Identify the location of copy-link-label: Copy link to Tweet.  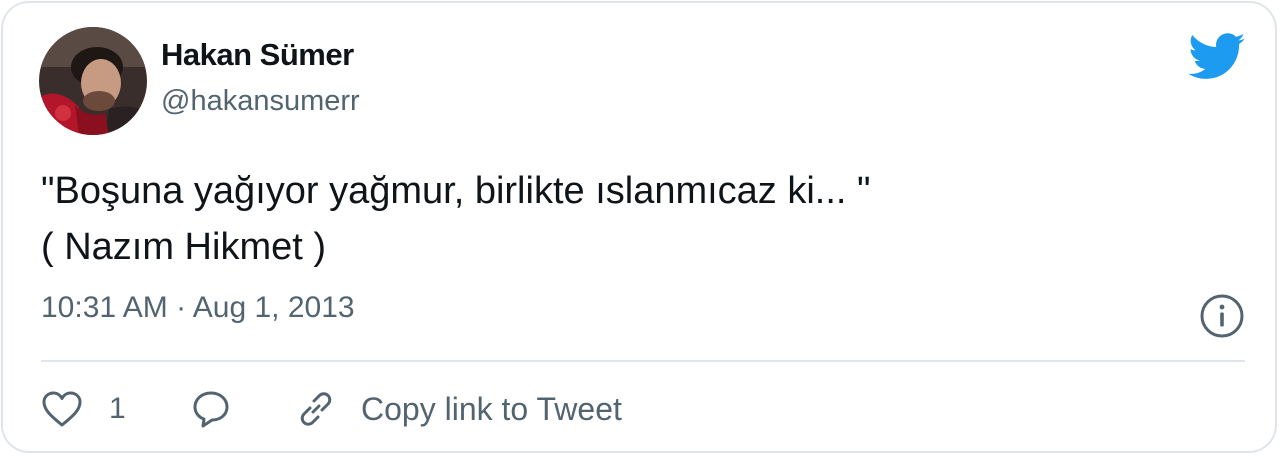
(491, 408).